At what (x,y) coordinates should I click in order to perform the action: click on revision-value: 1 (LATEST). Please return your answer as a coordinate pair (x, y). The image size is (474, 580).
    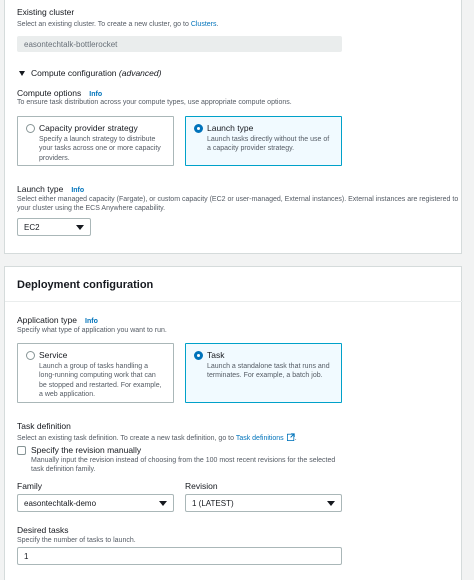
    Looking at the image, I should click on (213, 503).